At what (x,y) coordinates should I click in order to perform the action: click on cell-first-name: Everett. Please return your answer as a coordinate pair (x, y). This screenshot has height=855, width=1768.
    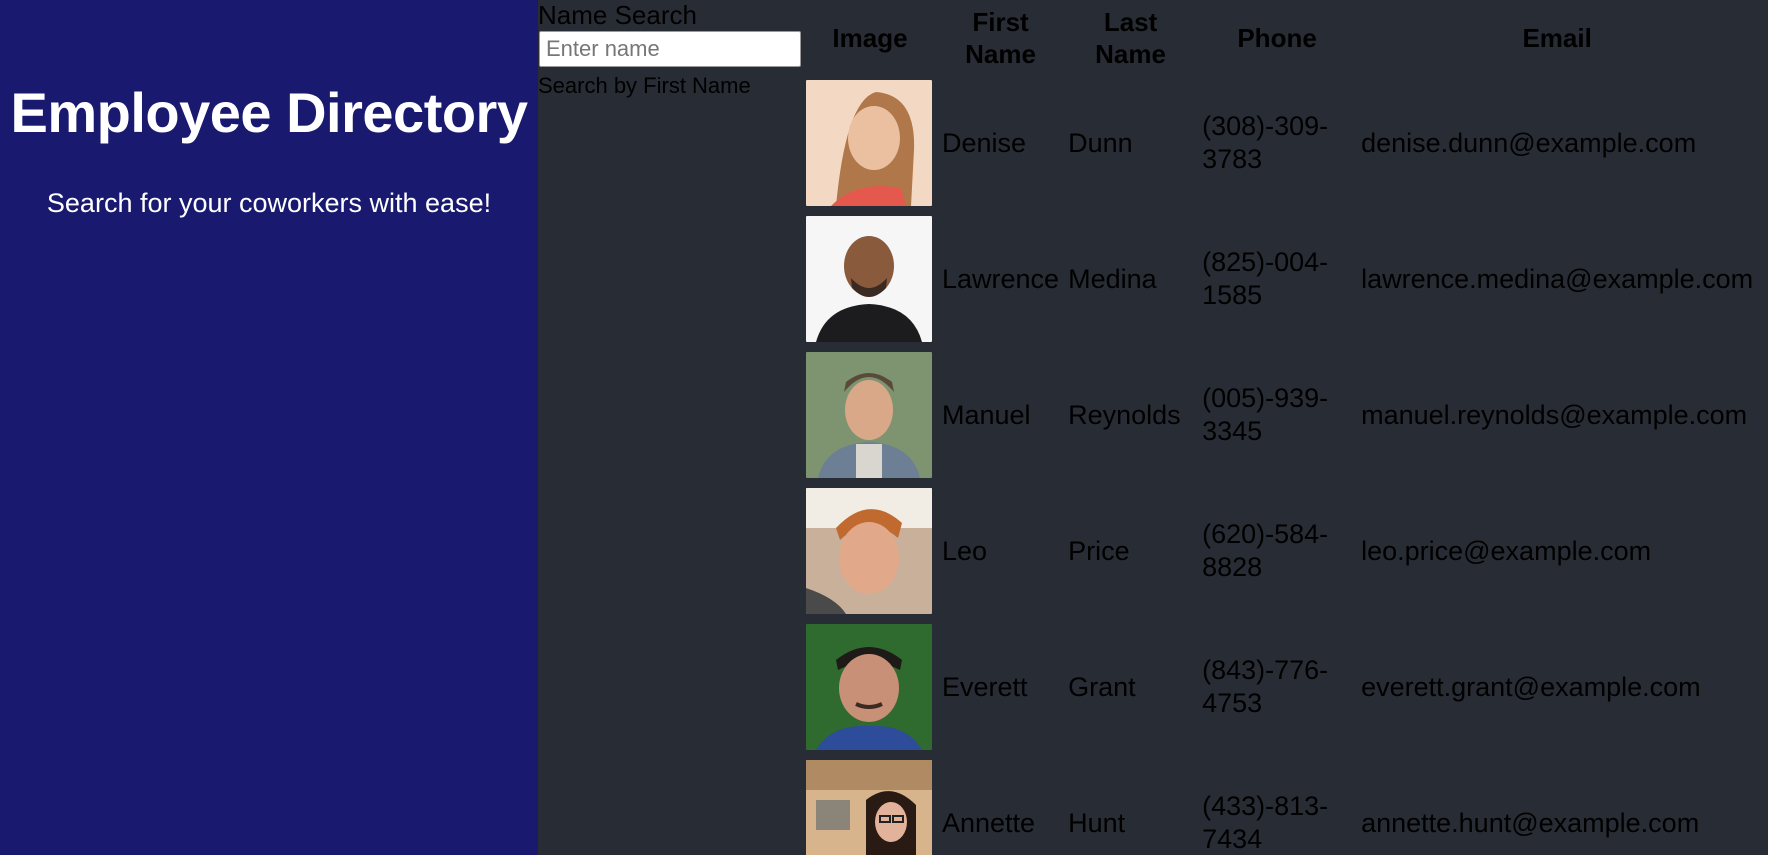
    Looking at the image, I should click on (985, 686).